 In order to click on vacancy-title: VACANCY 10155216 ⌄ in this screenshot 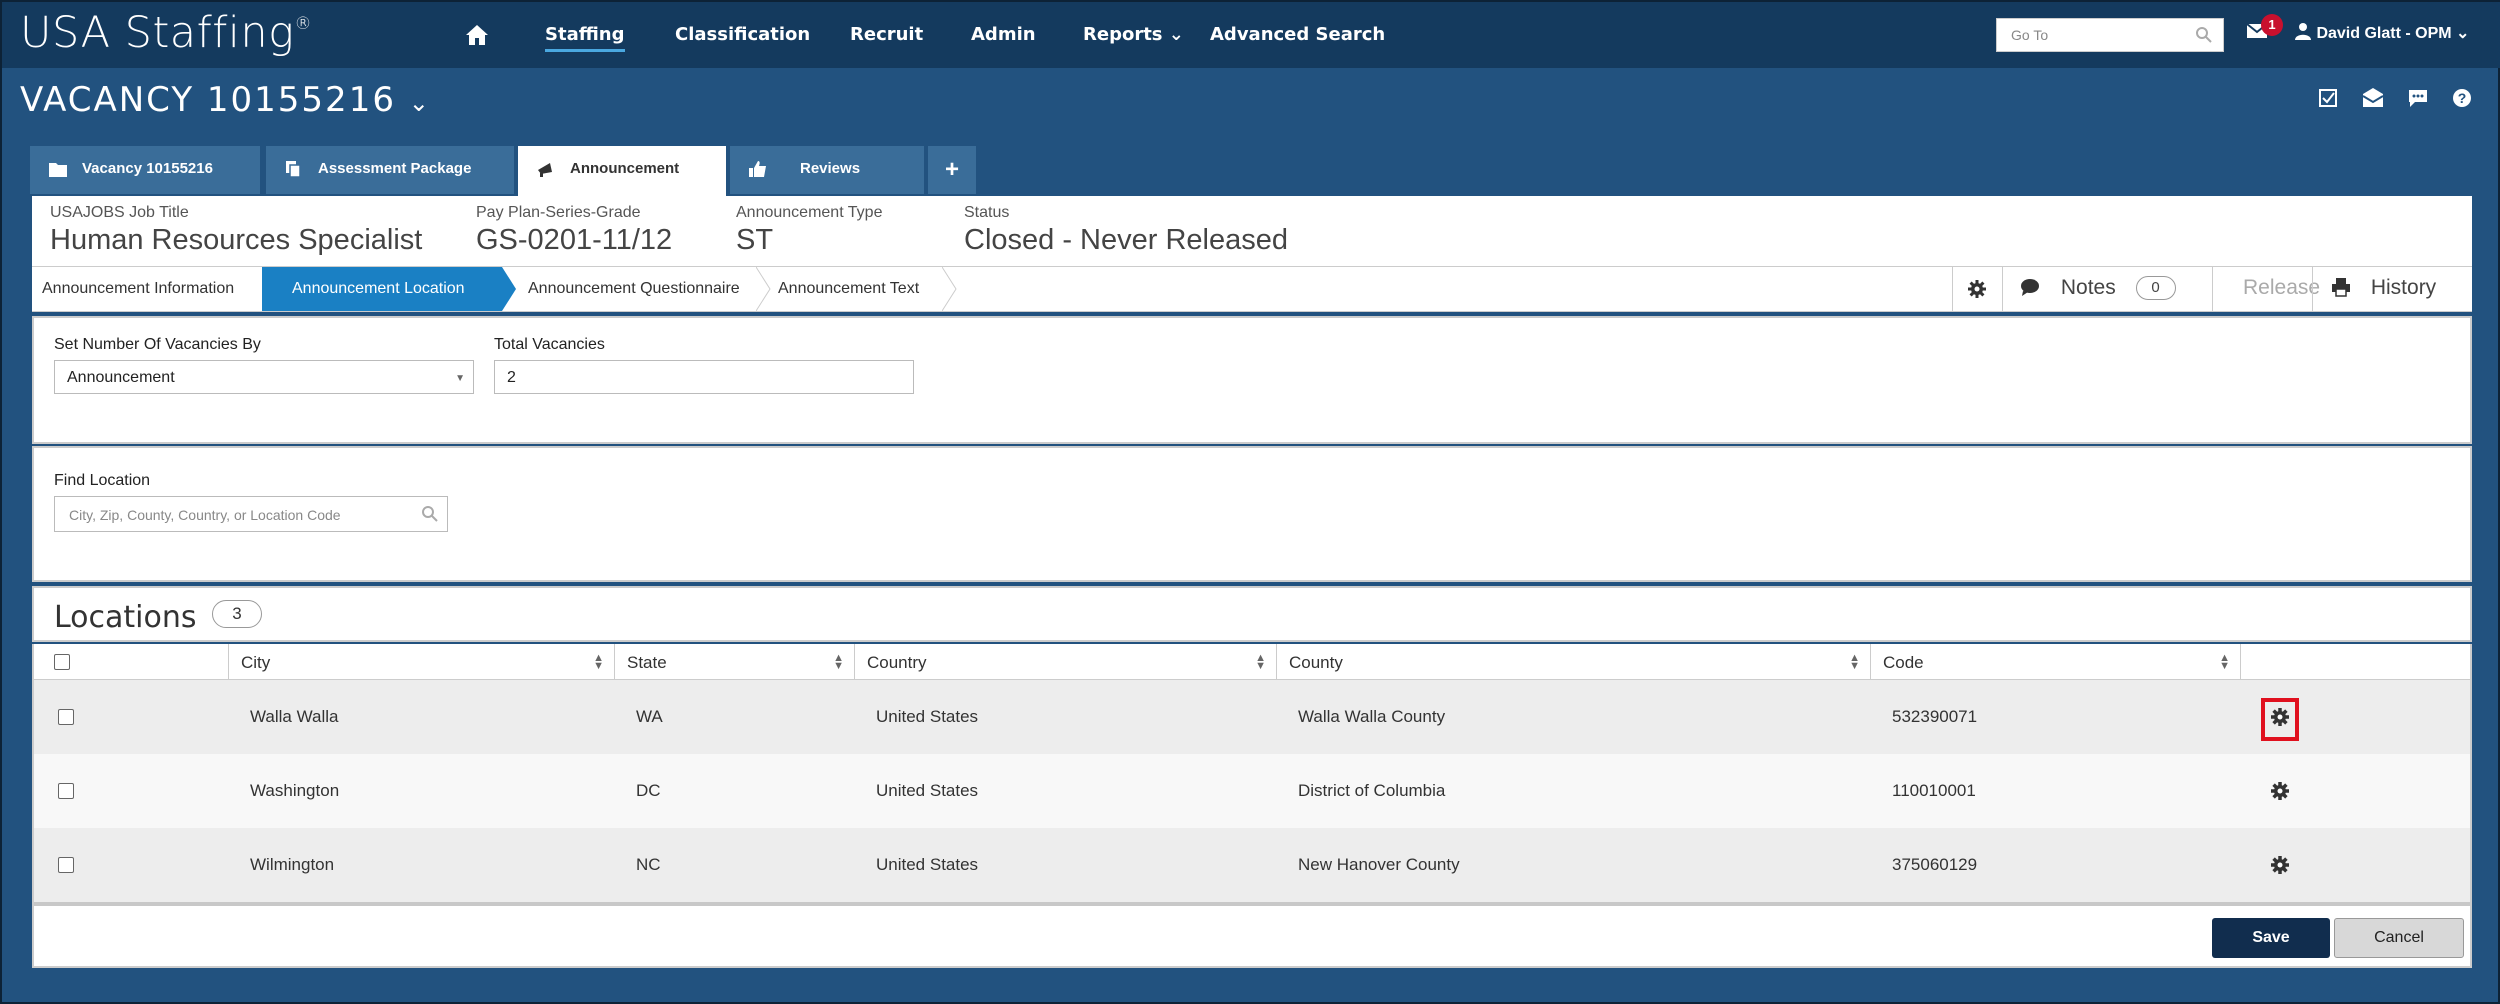, I will do `click(225, 100)`.